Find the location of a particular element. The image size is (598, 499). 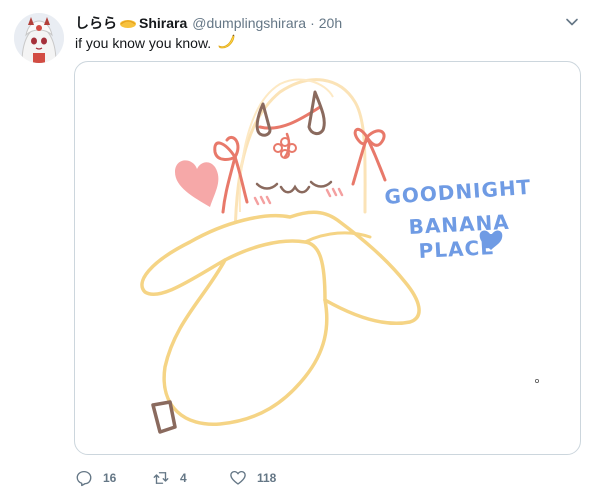

avatar is located at coordinates (39, 38).